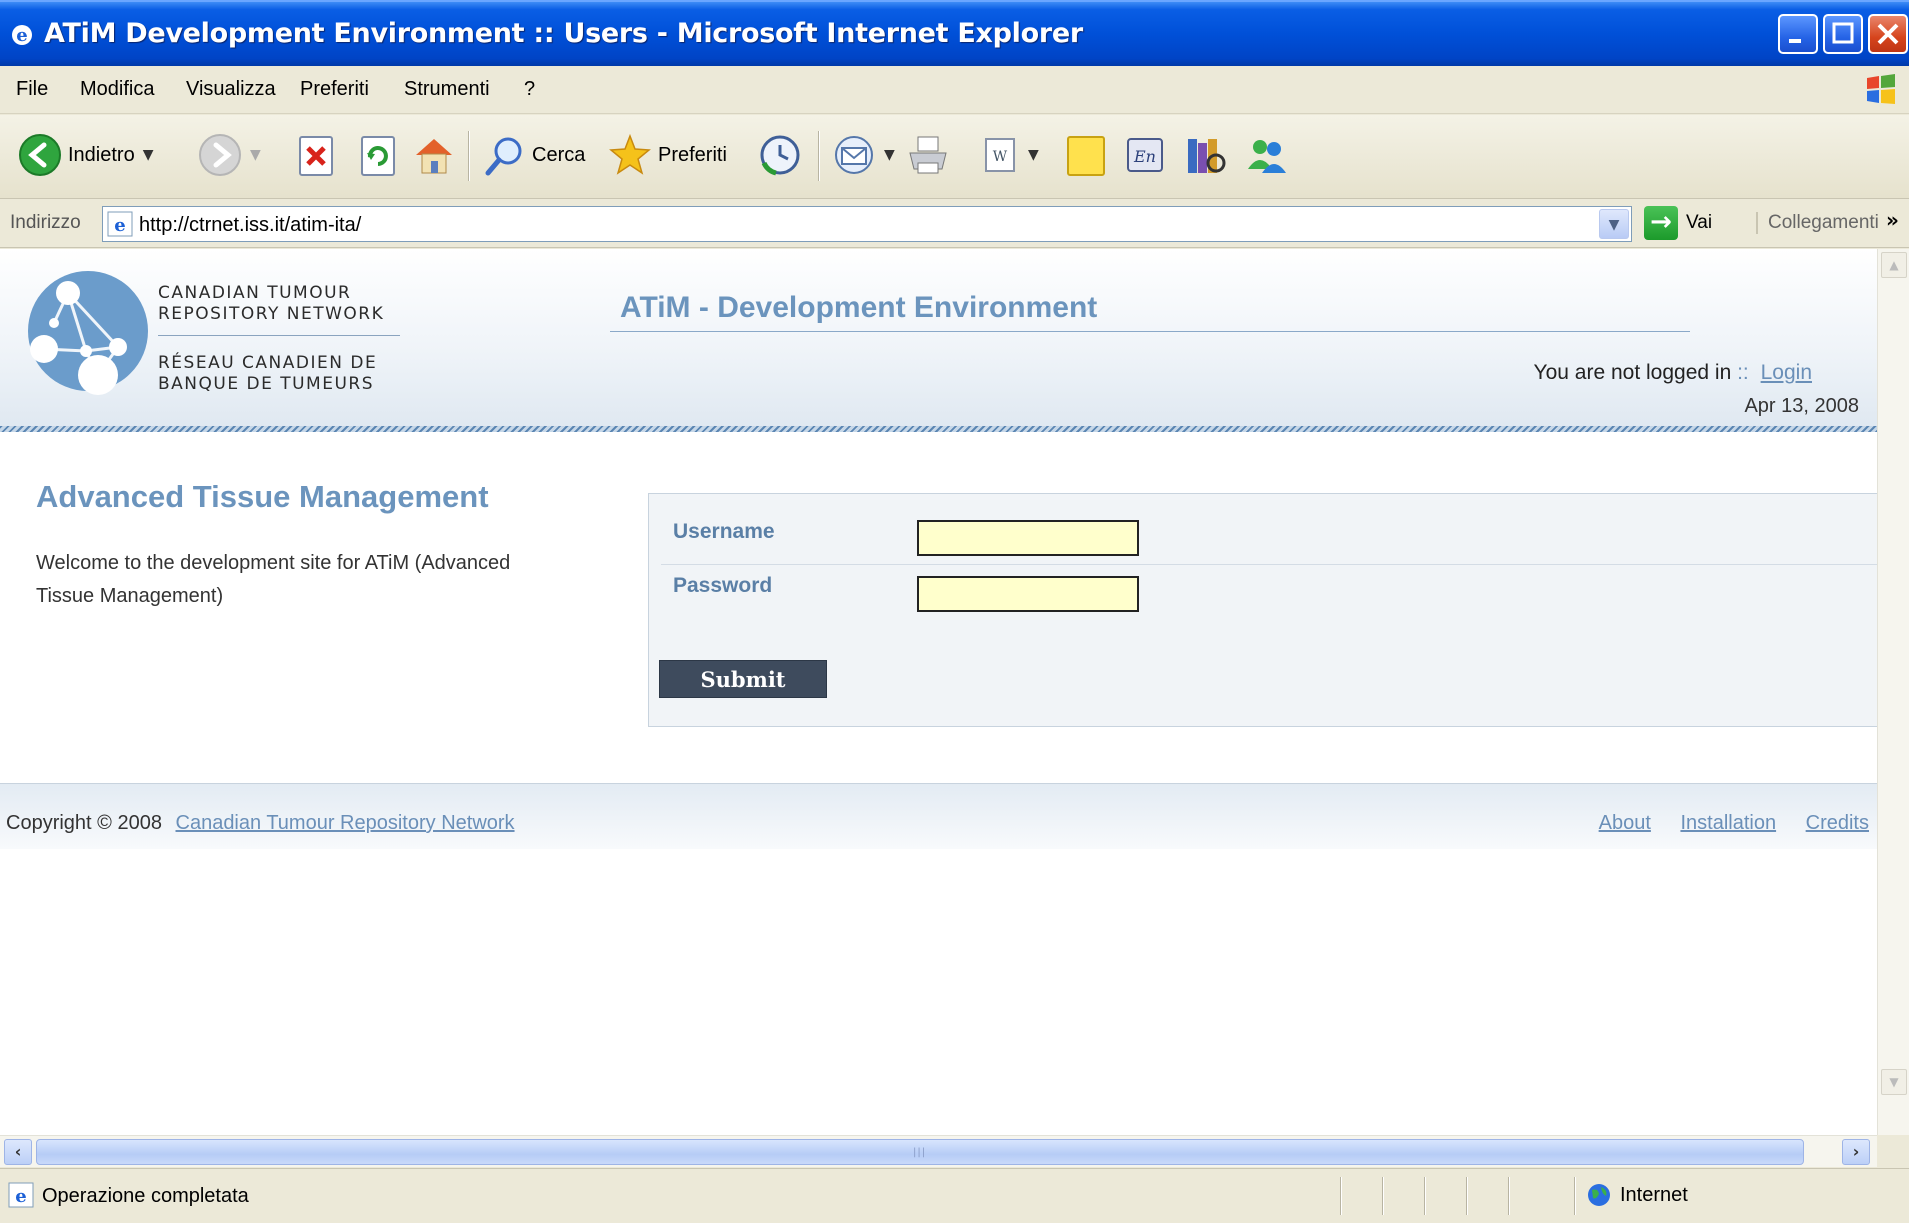 The width and height of the screenshot is (1909, 1223). I want to click on mail-button: ▼, so click(863, 155).